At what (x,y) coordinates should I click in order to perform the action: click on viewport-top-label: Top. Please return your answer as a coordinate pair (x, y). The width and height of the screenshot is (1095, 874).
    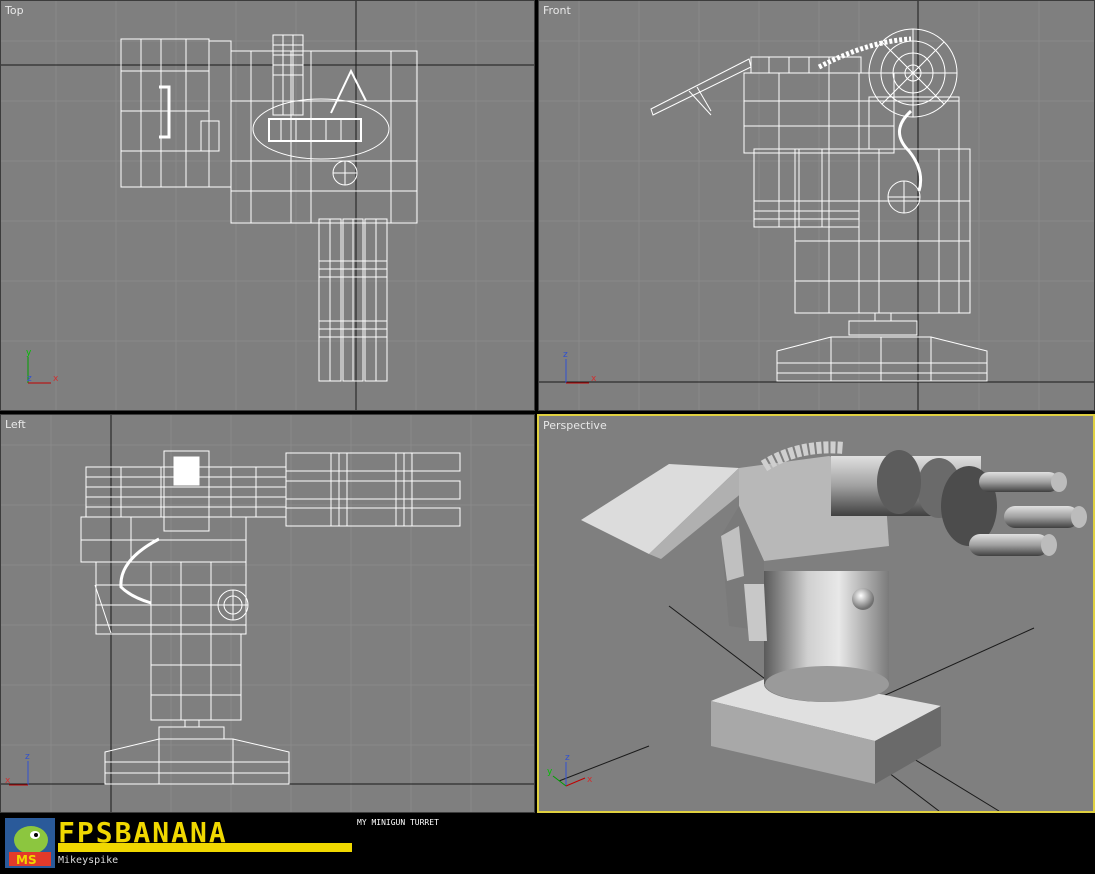
    Looking at the image, I should click on (14, 10).